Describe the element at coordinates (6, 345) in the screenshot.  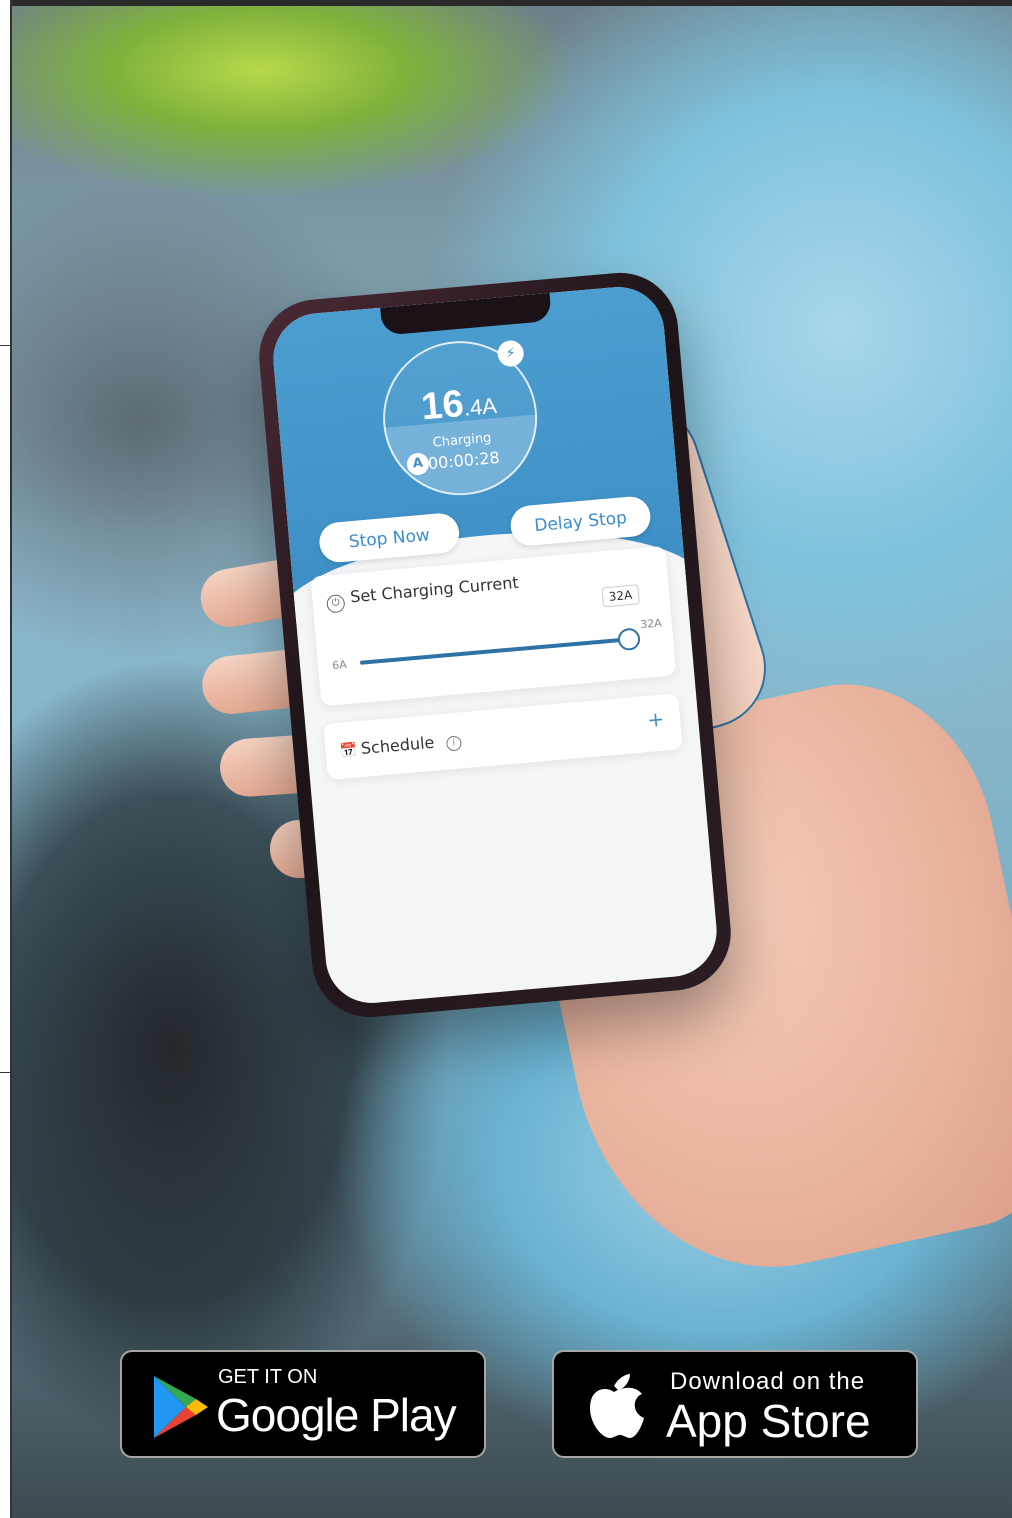
I see `frame-tick-upper` at that location.